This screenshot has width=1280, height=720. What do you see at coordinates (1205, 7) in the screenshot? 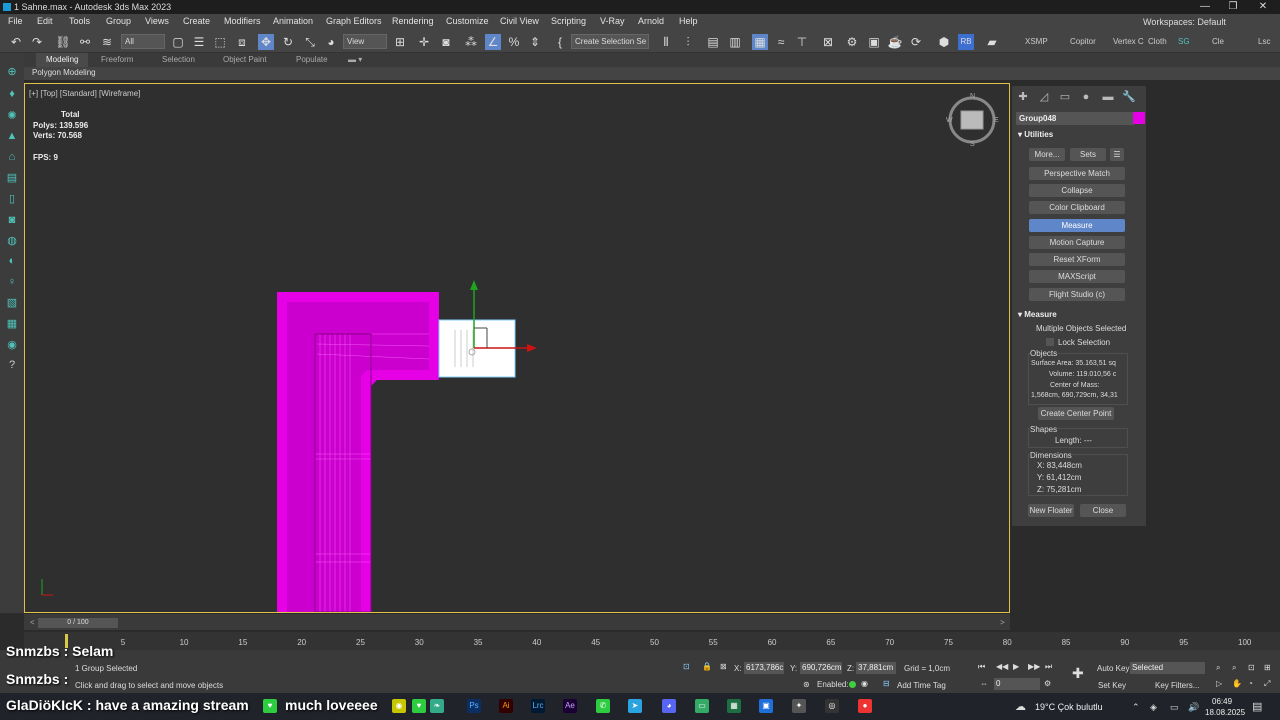
I see `minimize-button: —` at bounding box center [1205, 7].